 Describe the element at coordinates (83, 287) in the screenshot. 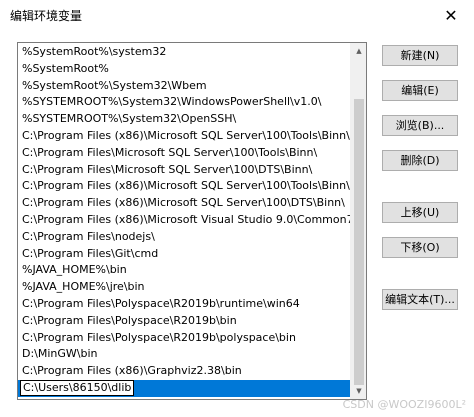

I see `path-text: %JAVA_HOME%\jre\bin` at that location.